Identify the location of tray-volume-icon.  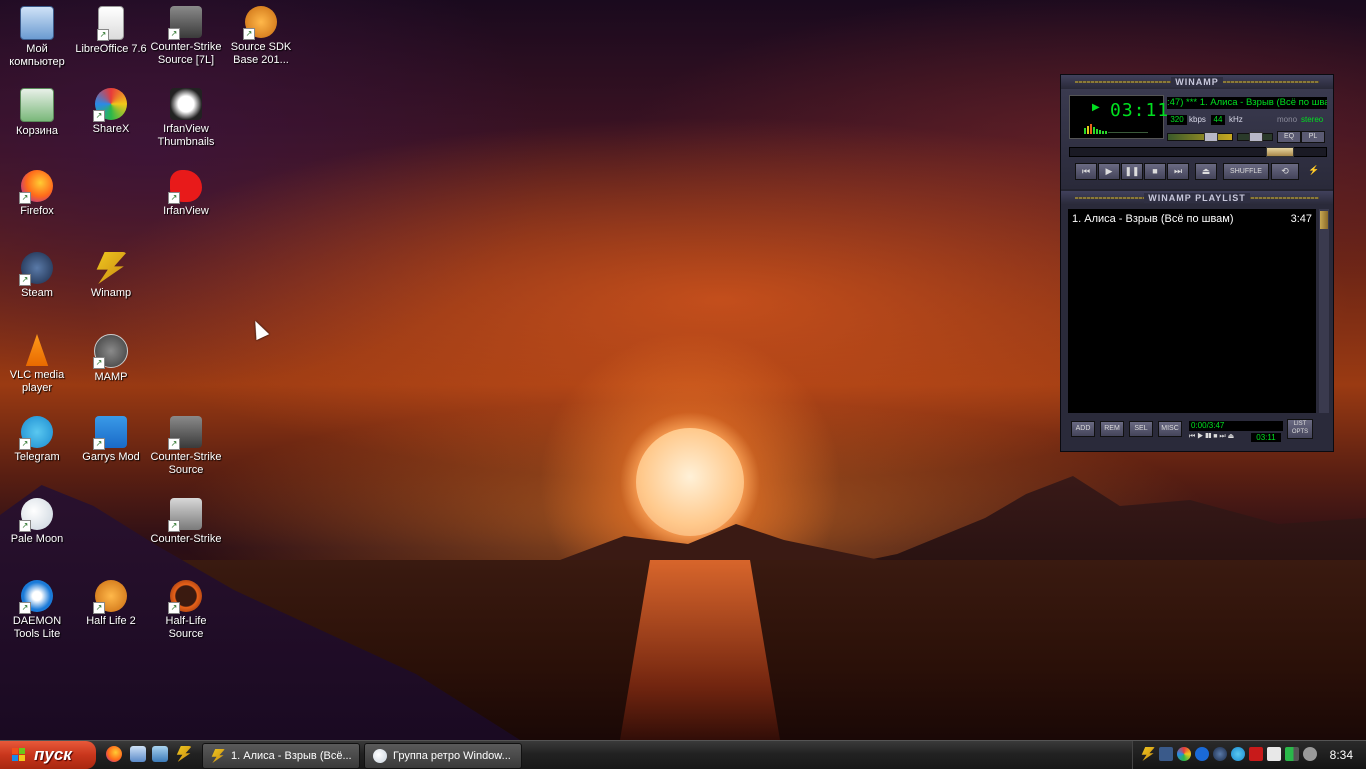
(1310, 754).